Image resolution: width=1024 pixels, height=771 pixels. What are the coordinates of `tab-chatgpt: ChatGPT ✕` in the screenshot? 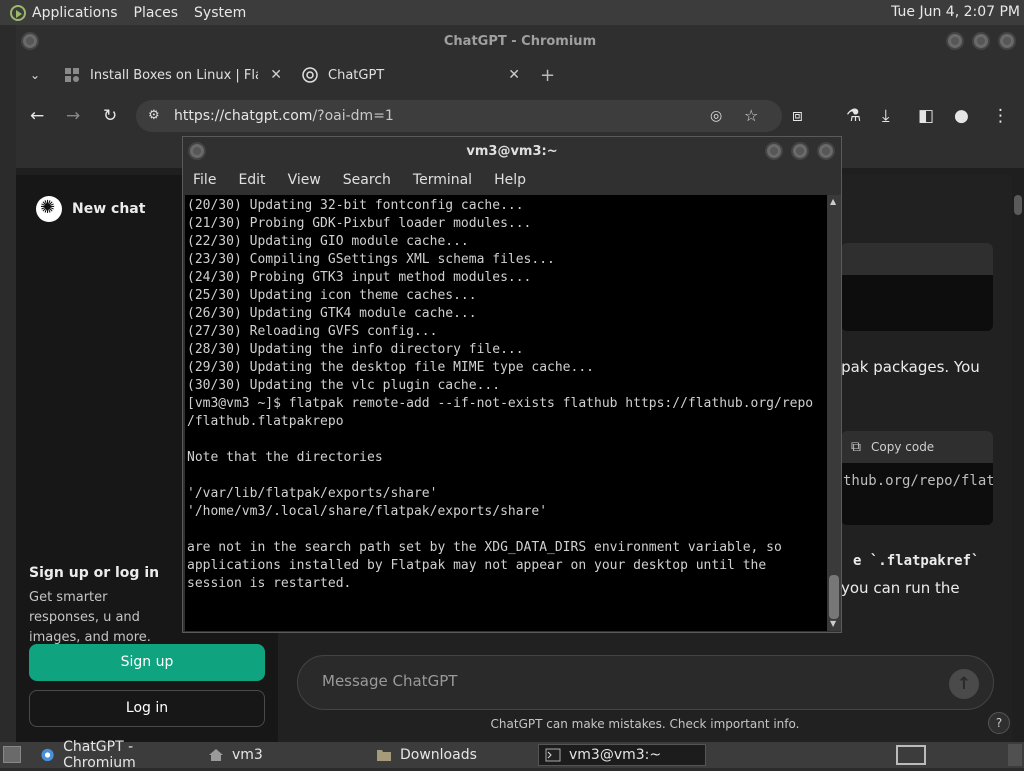 It's located at (411, 75).